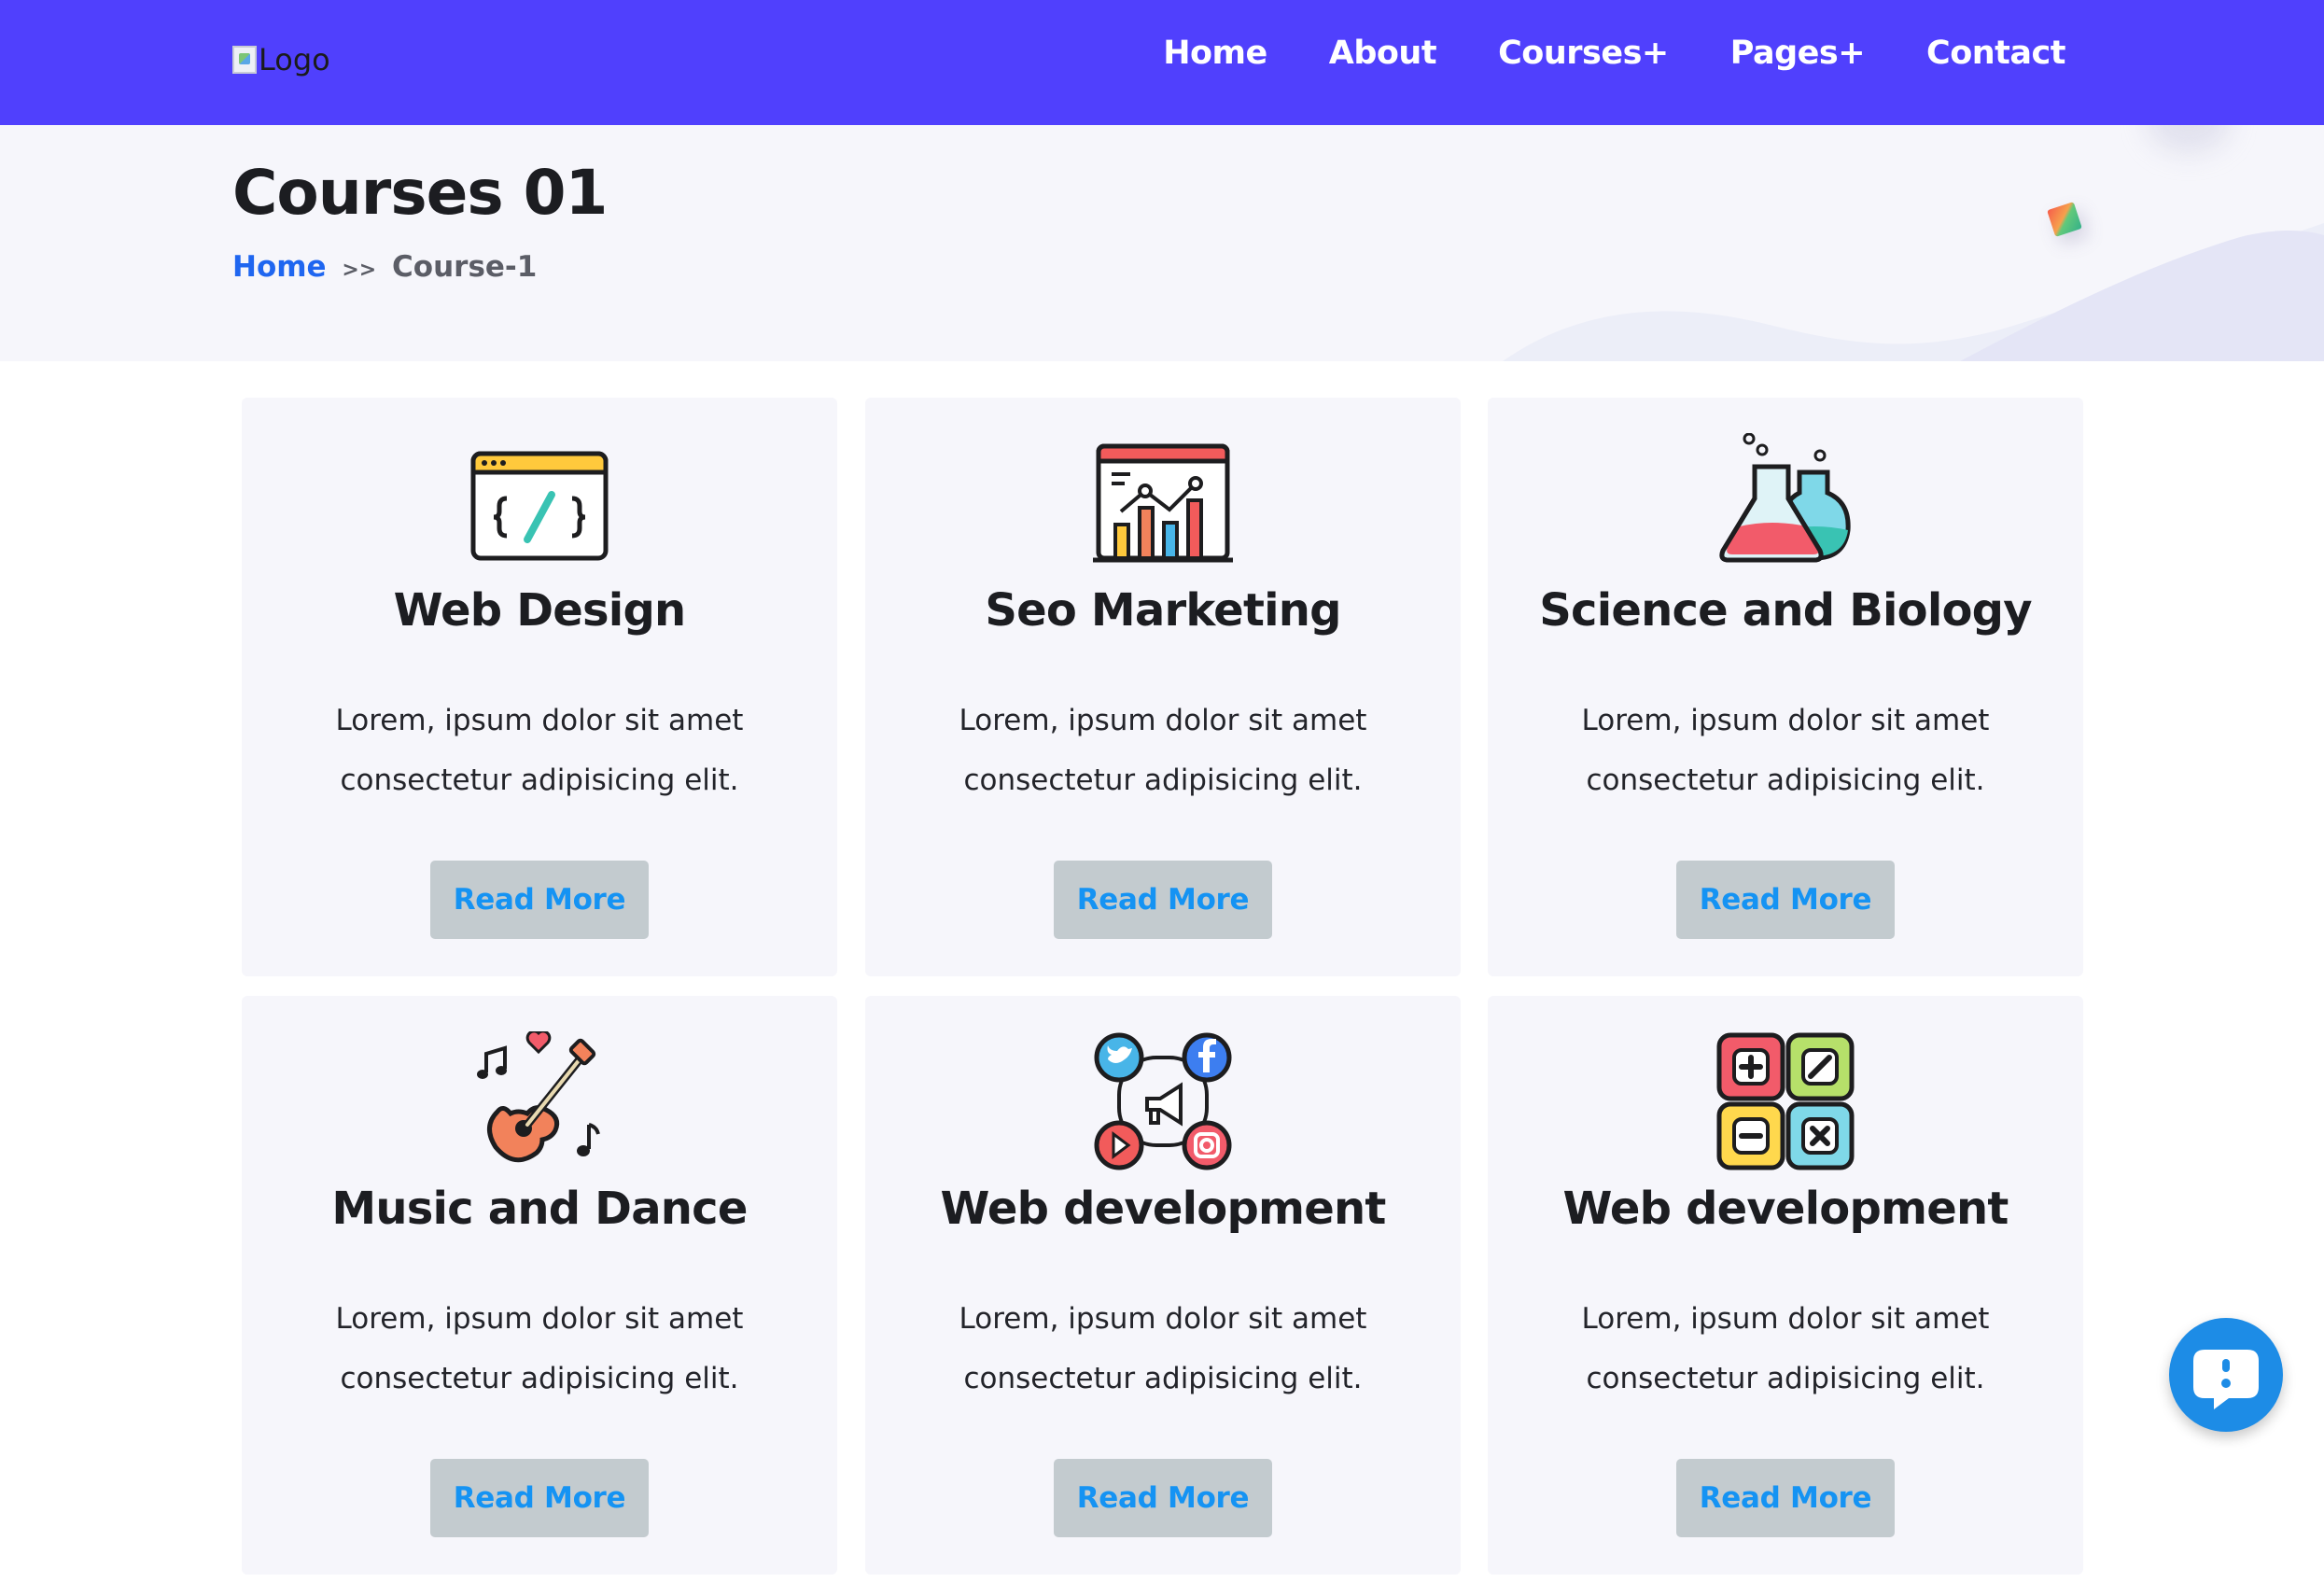 The height and width of the screenshot is (1583, 2324). Describe the element at coordinates (1798, 54) in the screenshot. I see `nav-pages: Pages+` at that location.